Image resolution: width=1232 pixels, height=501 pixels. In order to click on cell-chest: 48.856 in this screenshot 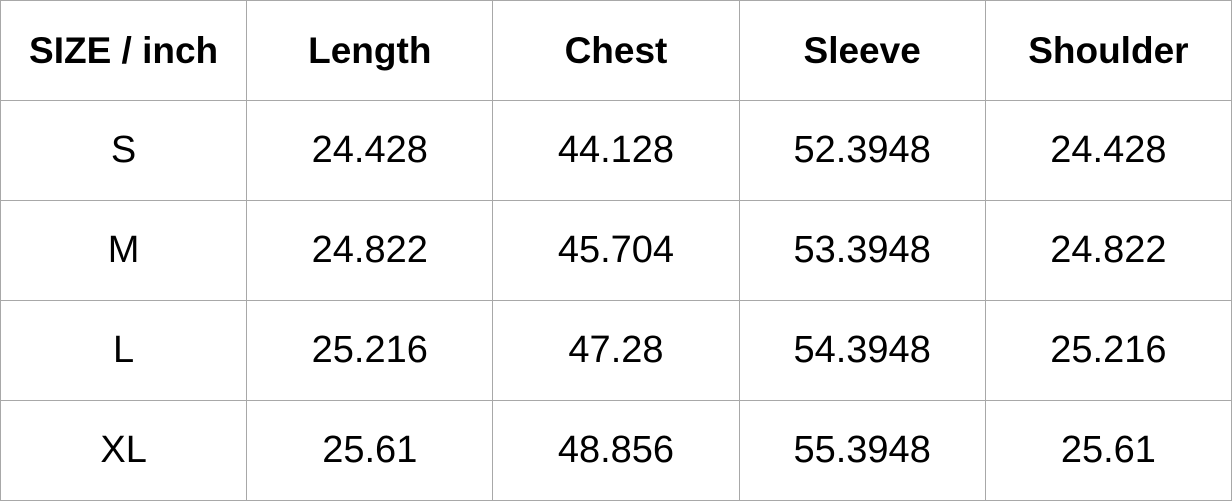, I will do `click(616, 450)`.